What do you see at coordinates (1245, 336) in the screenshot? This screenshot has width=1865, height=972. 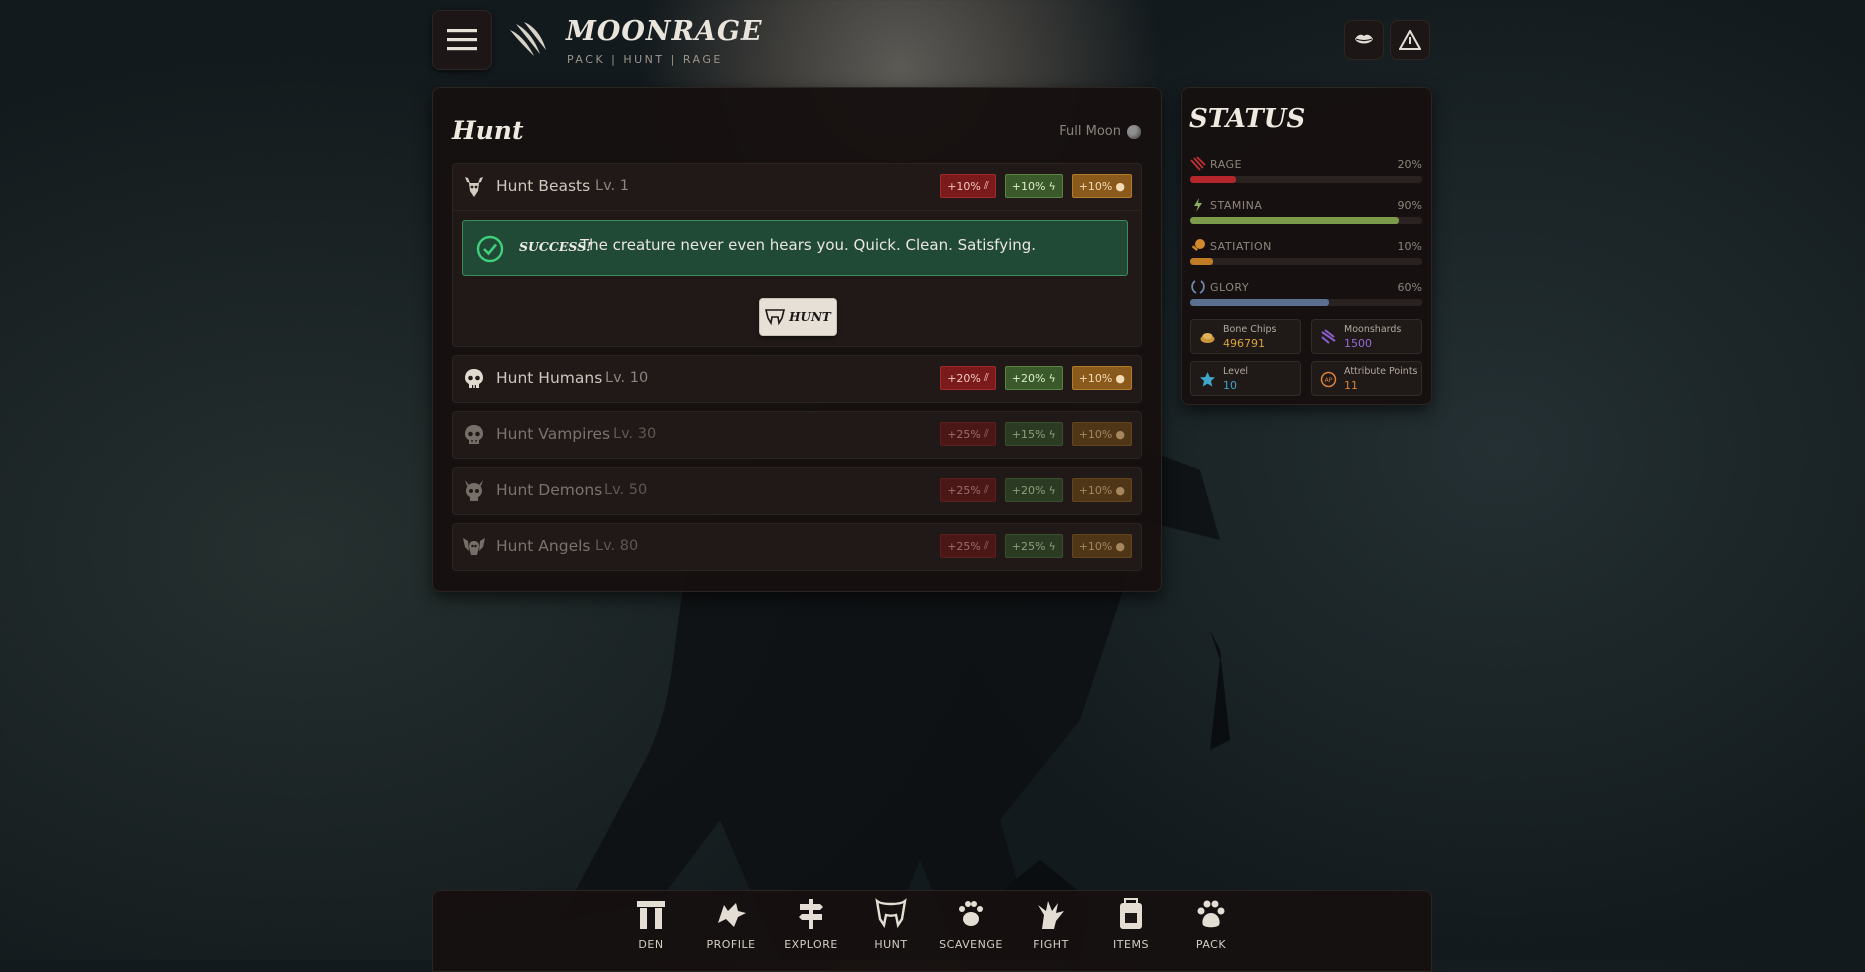 I see `bone-chips-card: Bone Chips 496791` at bounding box center [1245, 336].